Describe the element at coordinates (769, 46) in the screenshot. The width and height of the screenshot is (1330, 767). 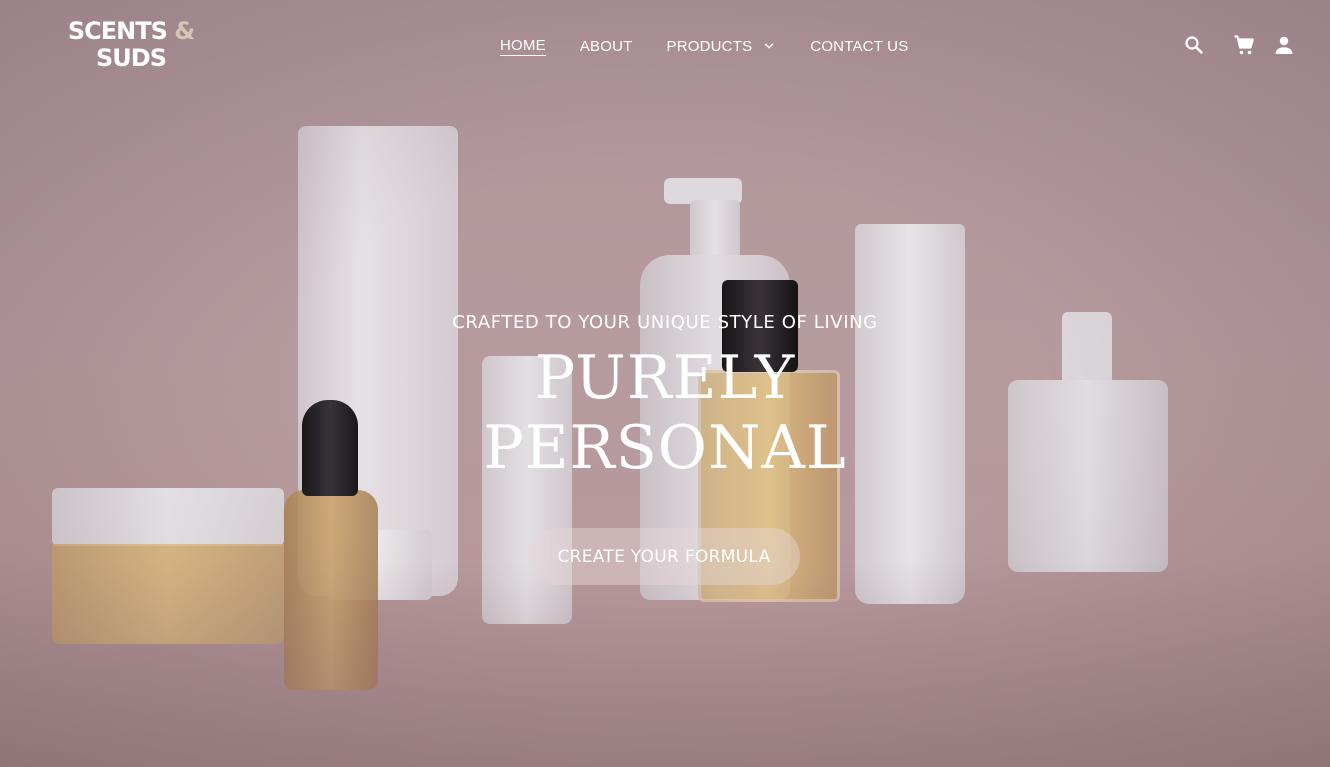
I see `chevron-down-icon` at that location.